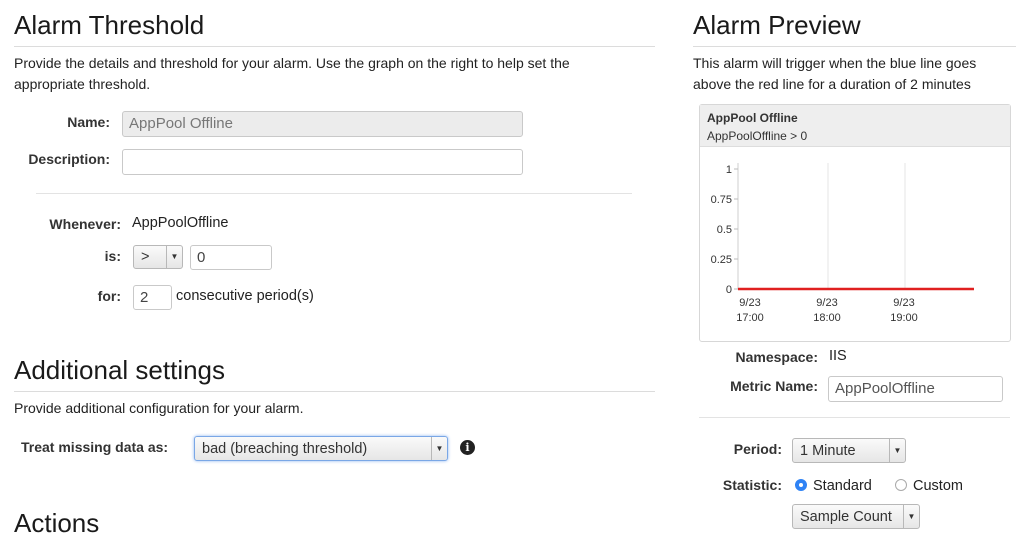 This screenshot has height=539, width=1024. Describe the element at coordinates (152, 297) in the screenshot. I see `periods-input: 2` at that location.